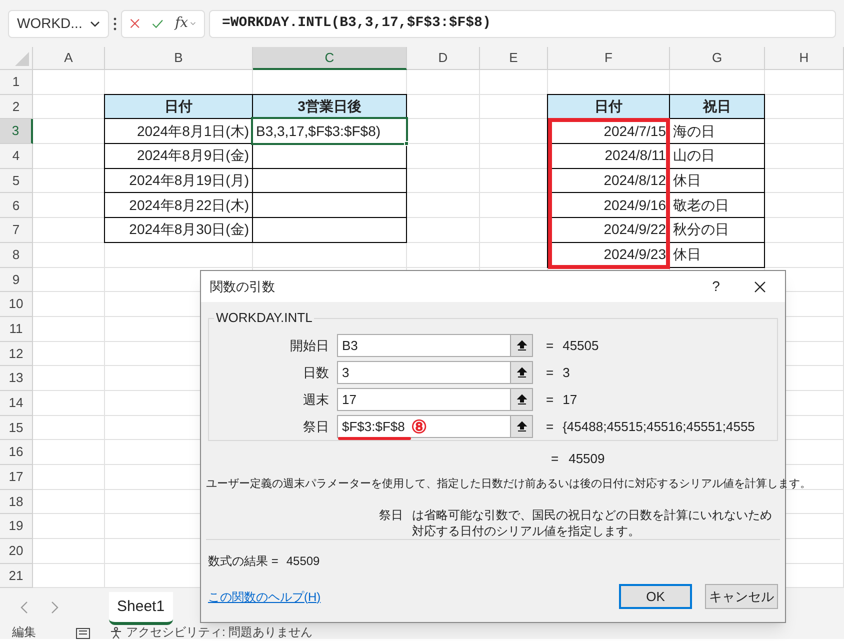 This screenshot has height=641, width=844. I want to click on insert-function-button: fx, so click(181, 23).